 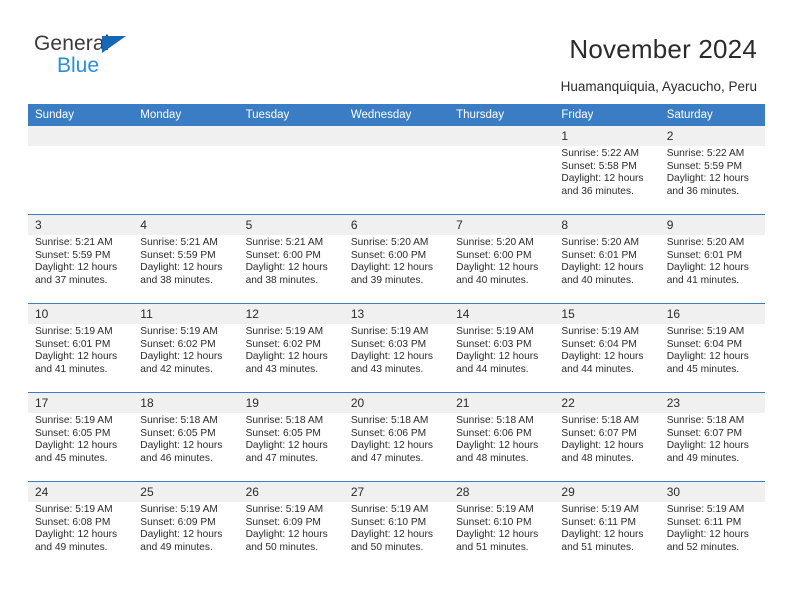 What do you see at coordinates (42, 314) in the screenshot?
I see `day-number: 10` at bounding box center [42, 314].